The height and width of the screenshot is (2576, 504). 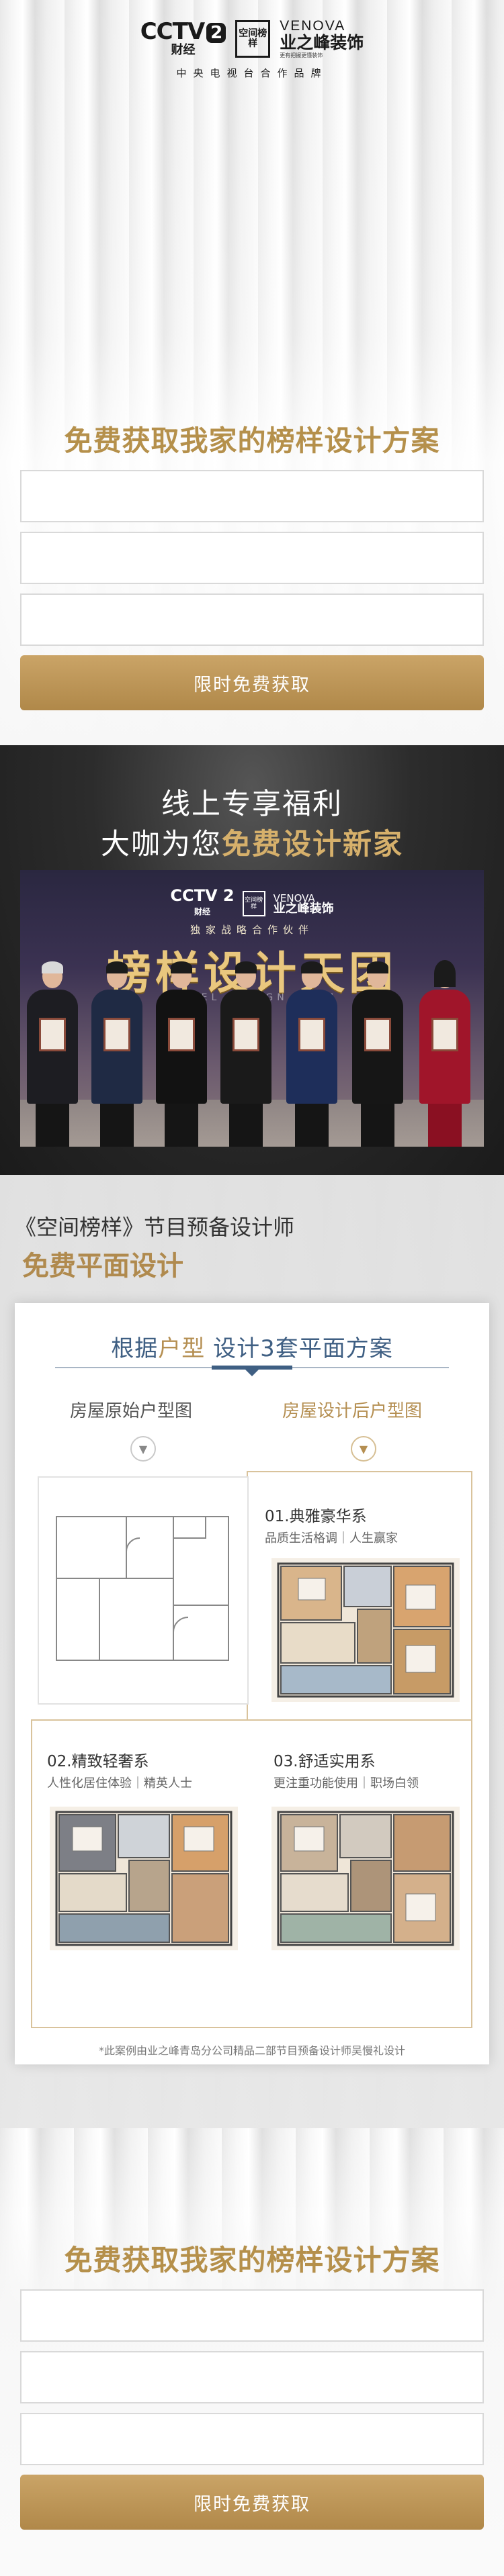 I want to click on promo-line-1: 线上专享福利, so click(x=252, y=804).